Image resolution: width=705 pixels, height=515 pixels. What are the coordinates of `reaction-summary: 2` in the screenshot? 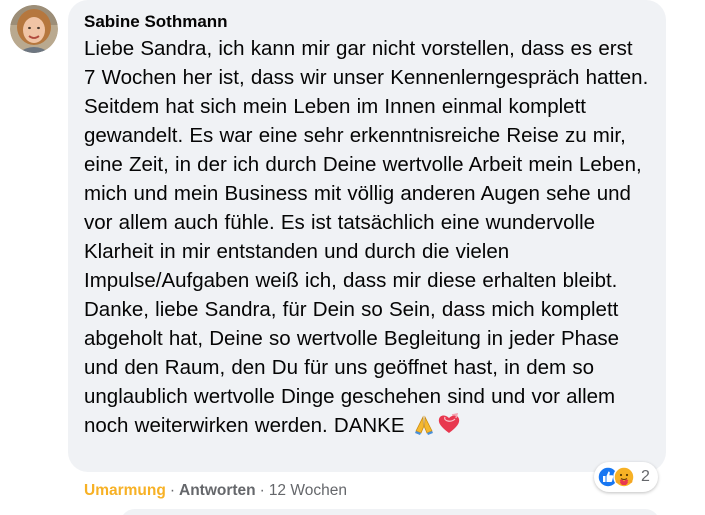 It's located at (626, 477).